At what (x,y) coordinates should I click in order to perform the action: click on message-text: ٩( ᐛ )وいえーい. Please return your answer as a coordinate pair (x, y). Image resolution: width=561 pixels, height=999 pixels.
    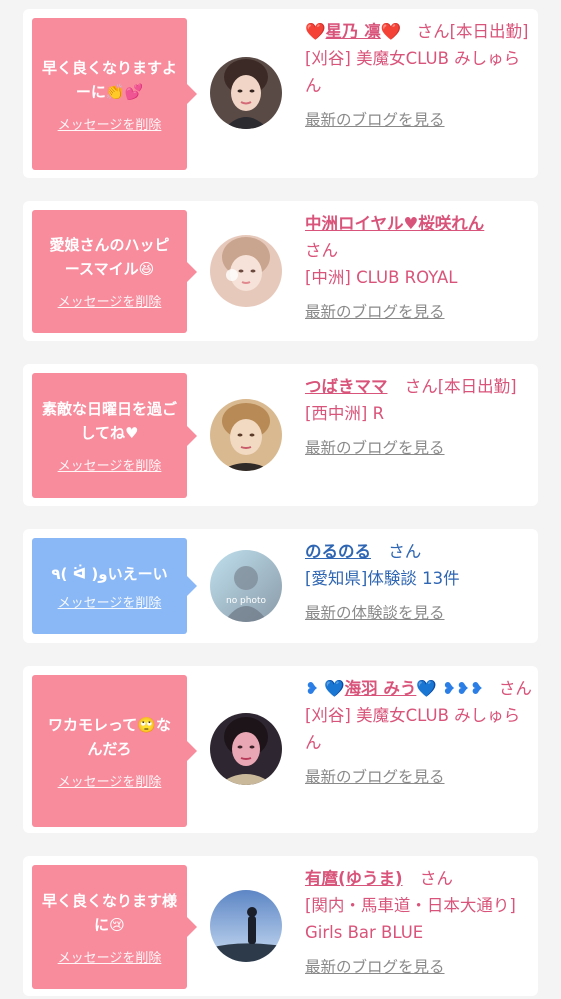
    Looking at the image, I should click on (109, 573).